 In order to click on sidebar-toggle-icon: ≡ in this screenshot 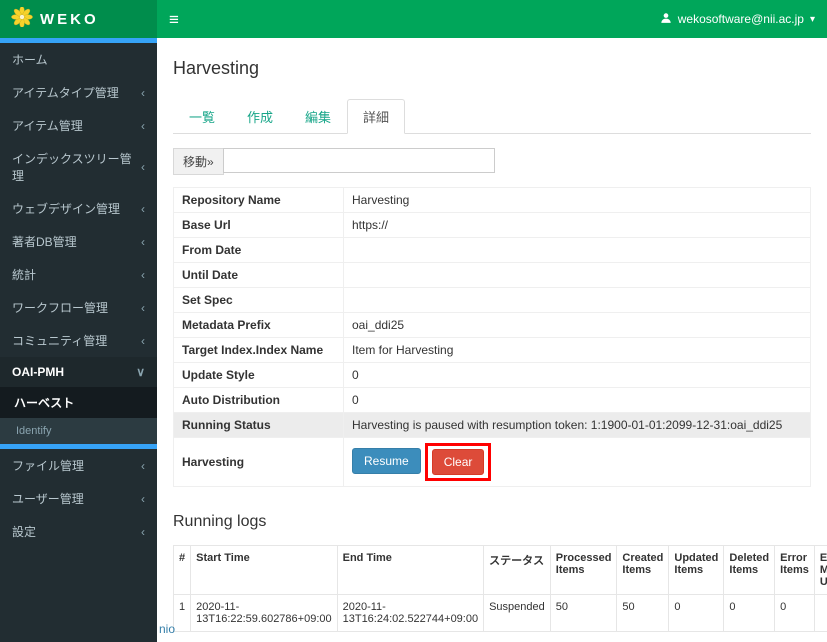, I will do `click(174, 19)`.